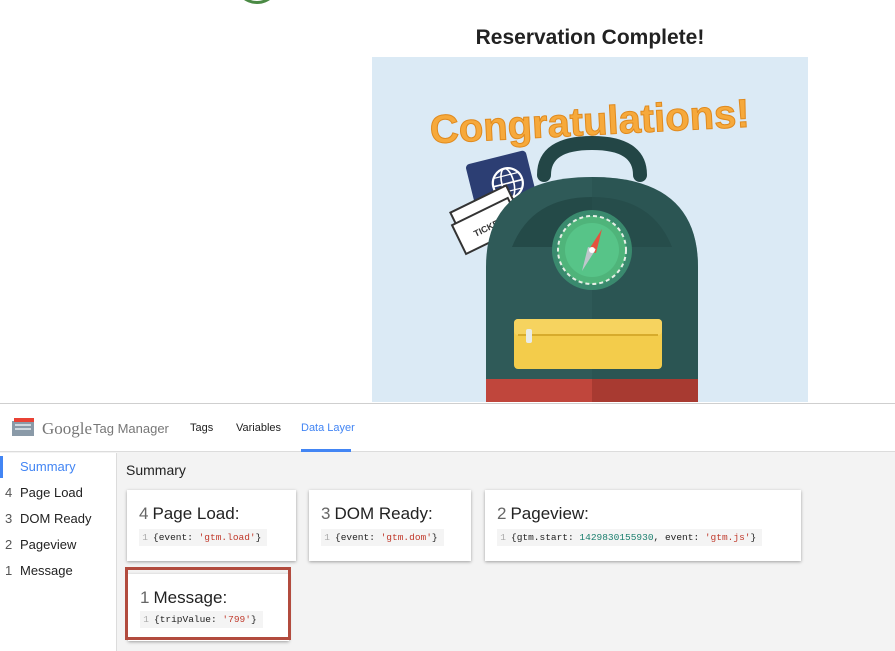 Image resolution: width=895 pixels, height=651 pixels. I want to click on code-key: {gtm.start:, so click(545, 537).